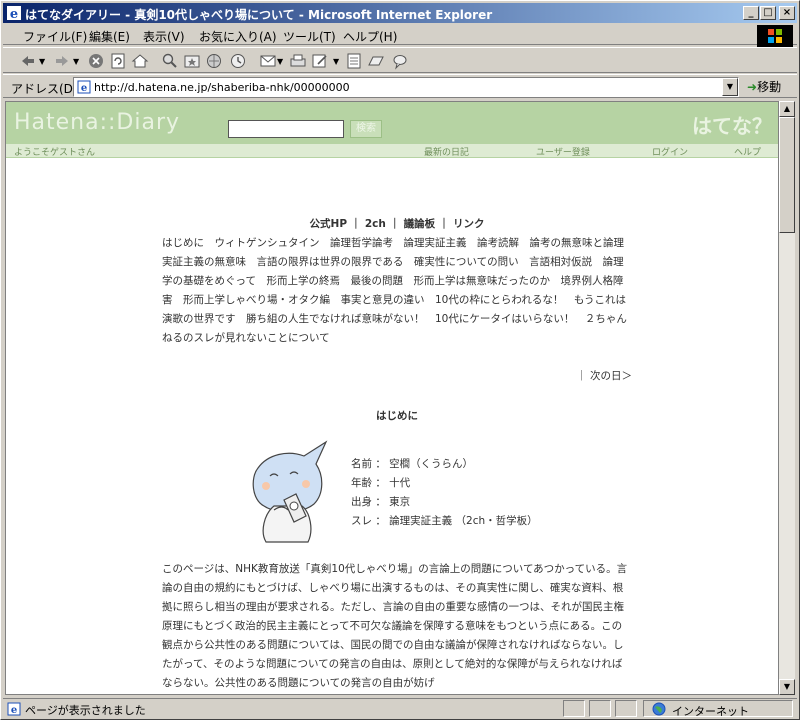 Image resolution: width=800 pixels, height=720 pixels. I want to click on zone-panel: インターネット, so click(718, 709).